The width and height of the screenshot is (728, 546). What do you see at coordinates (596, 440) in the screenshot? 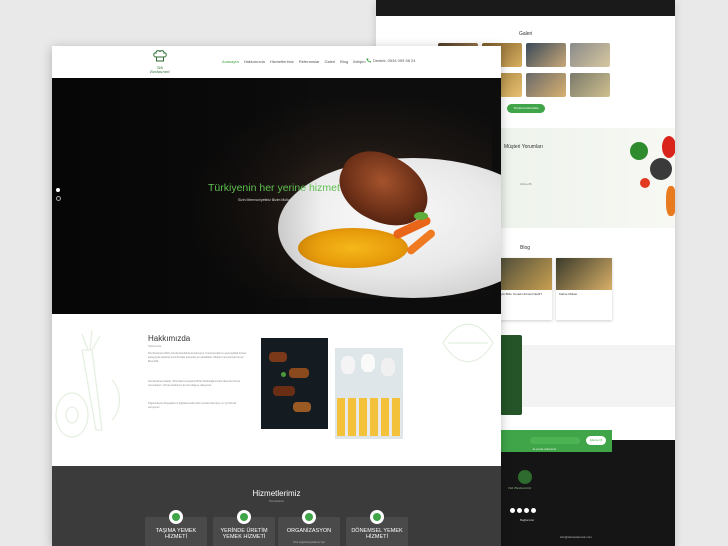
I see `newsletter-subscribe-button: Abone Ol` at bounding box center [596, 440].